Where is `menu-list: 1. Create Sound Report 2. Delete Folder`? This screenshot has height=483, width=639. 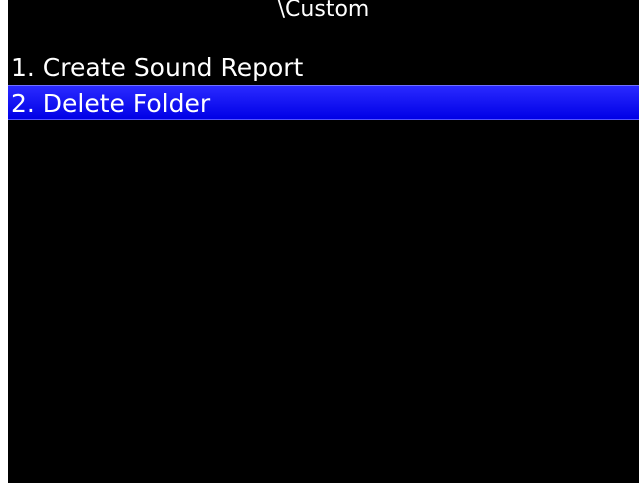
menu-list: 1. Create Sound Report 2. Delete Folder is located at coordinates (323, 85).